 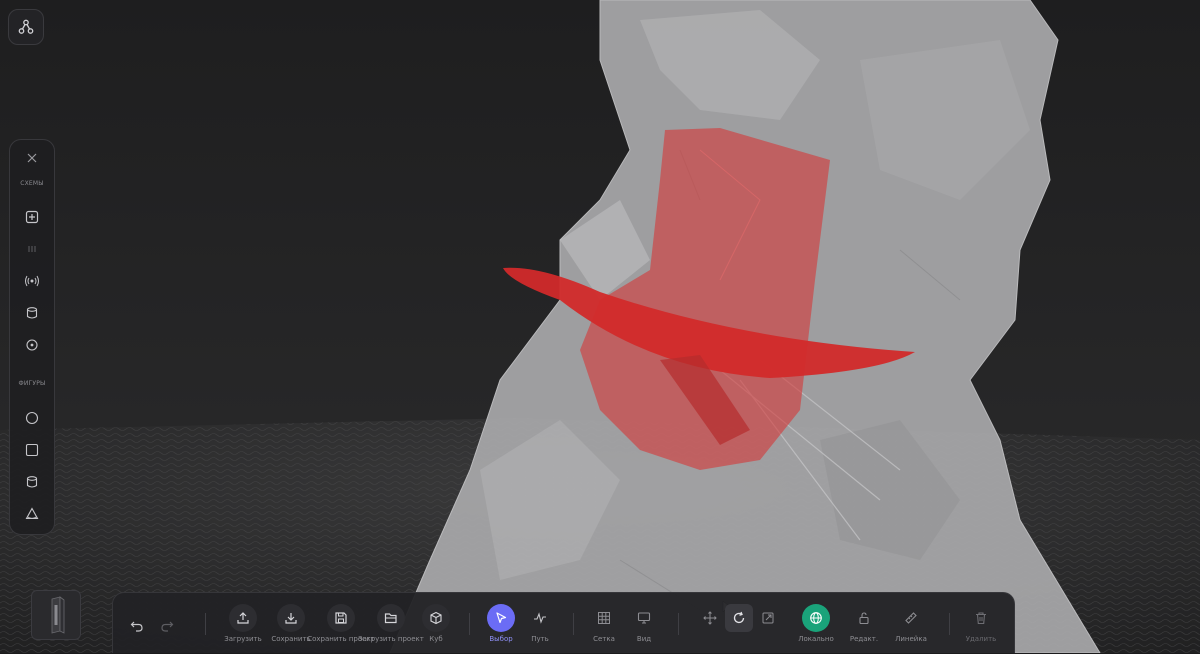 I want to click on section-label-shapes: ФИГУРЫ, so click(x=32, y=383).